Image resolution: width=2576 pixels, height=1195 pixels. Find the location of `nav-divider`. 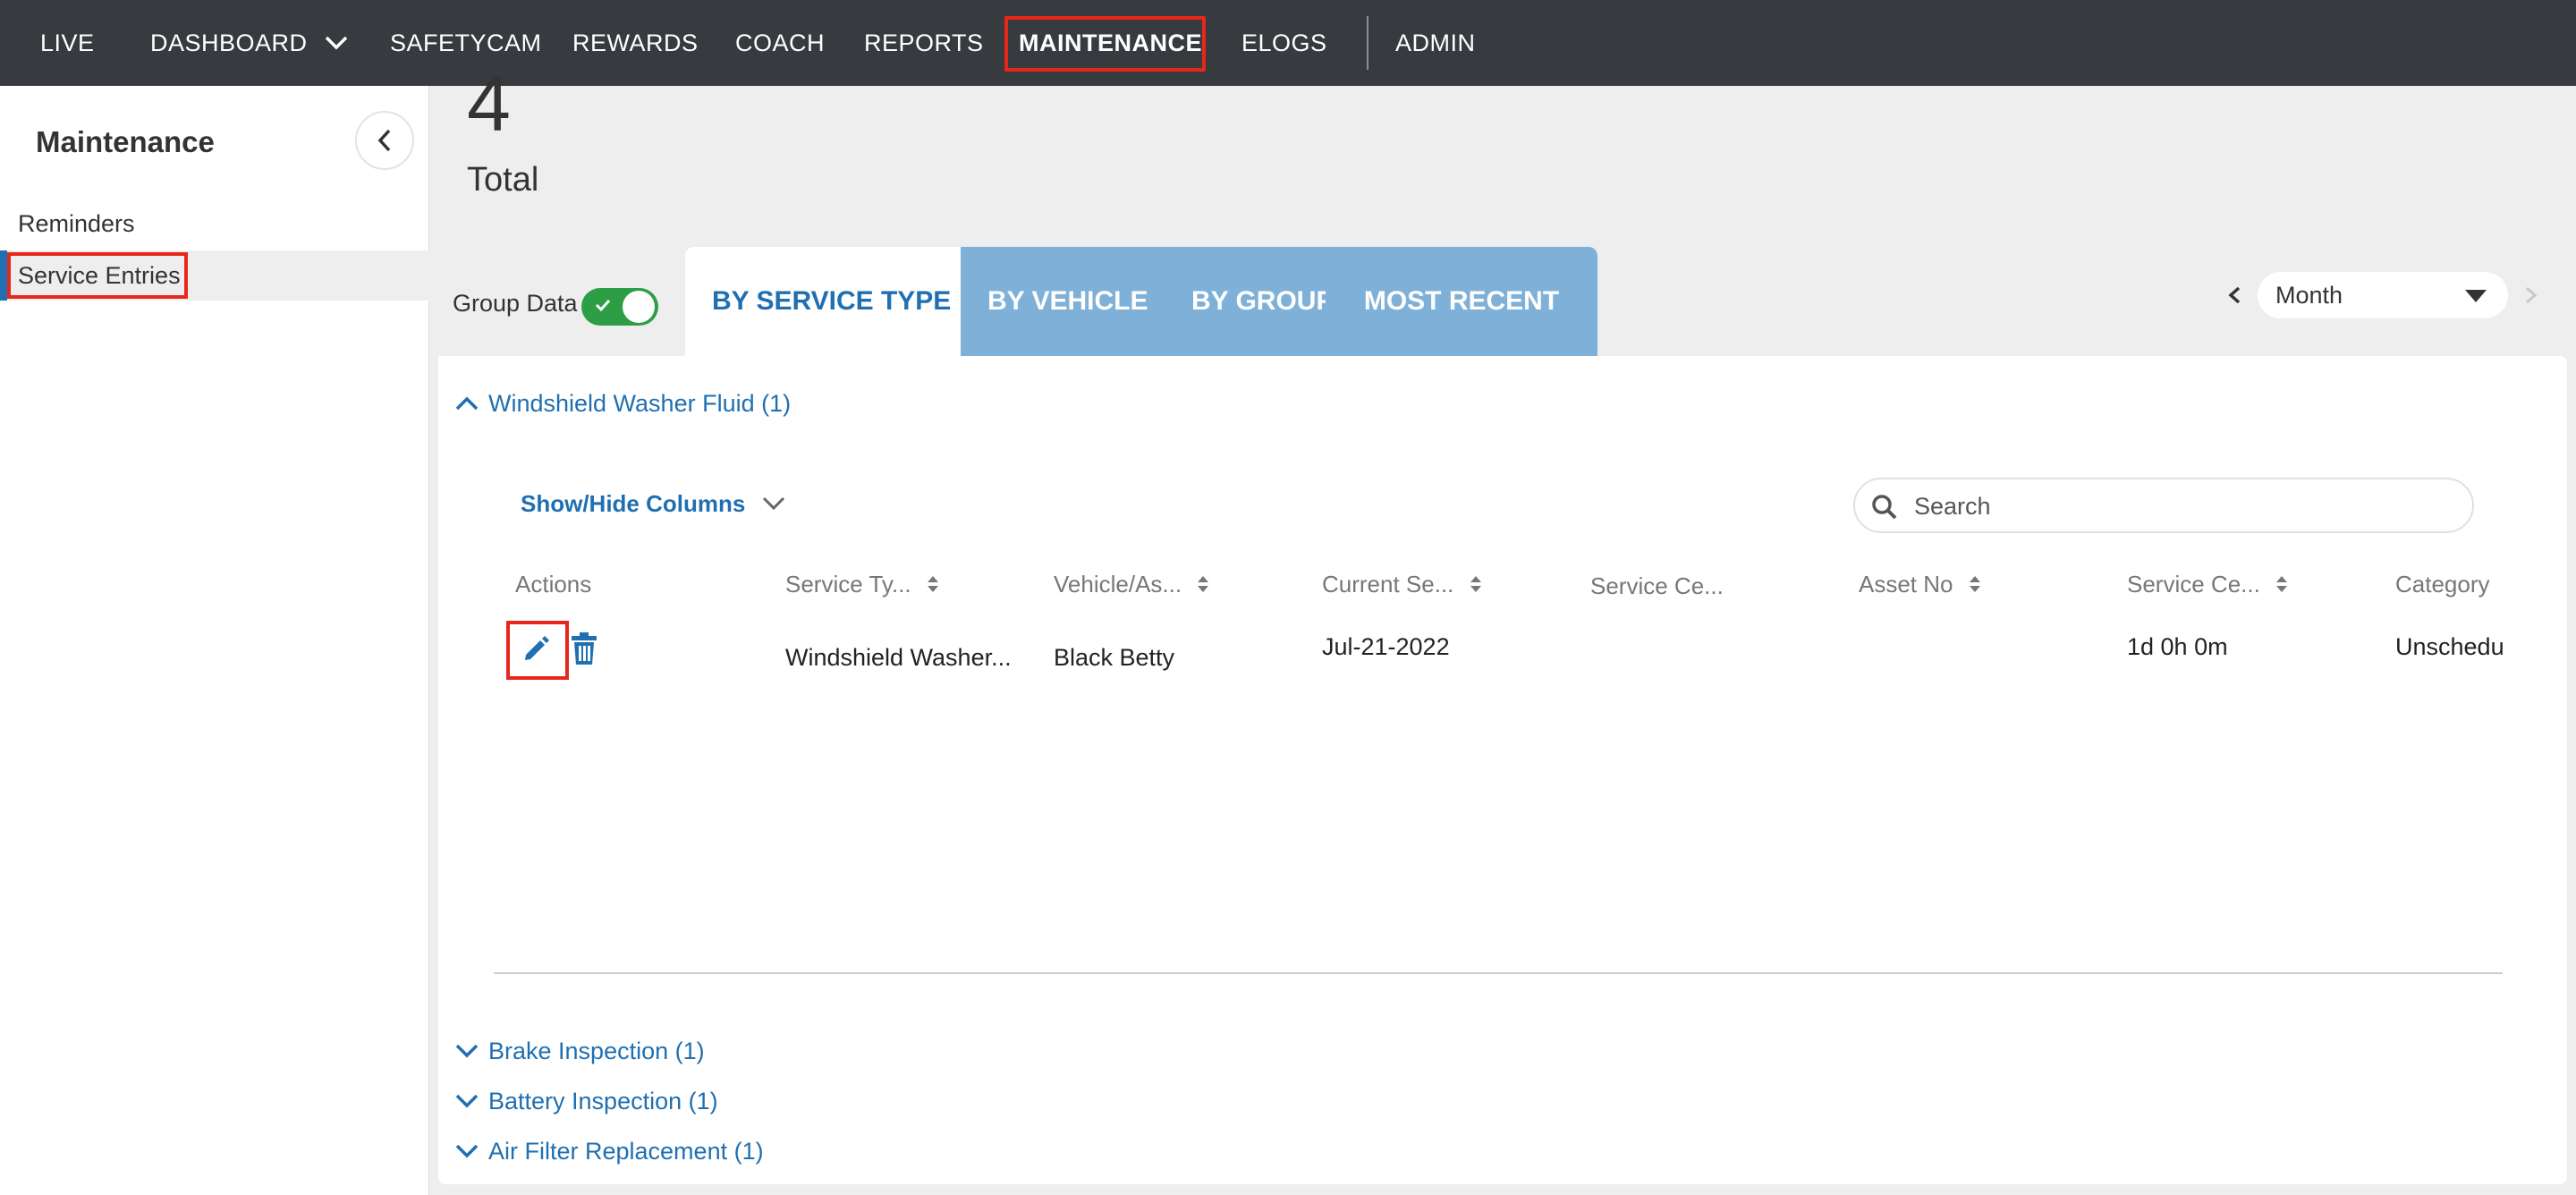

nav-divider is located at coordinates (1367, 43).